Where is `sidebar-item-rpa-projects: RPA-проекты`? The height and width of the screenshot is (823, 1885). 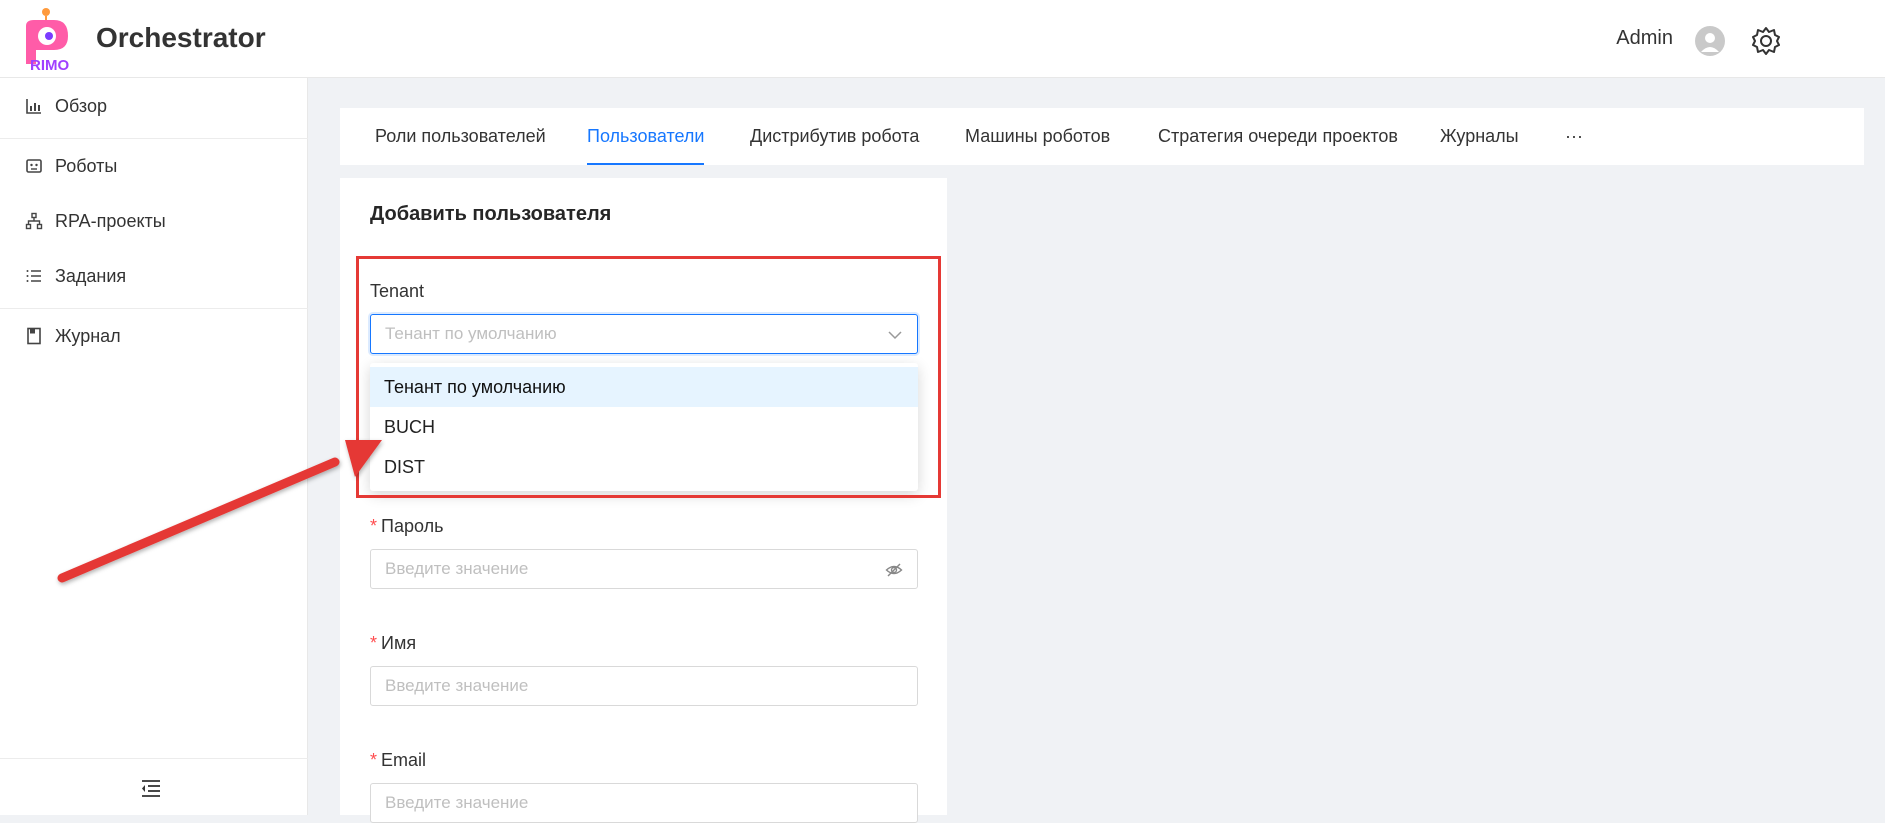
sidebar-item-rpa-projects: RPA-проекты is located at coordinates (154, 221).